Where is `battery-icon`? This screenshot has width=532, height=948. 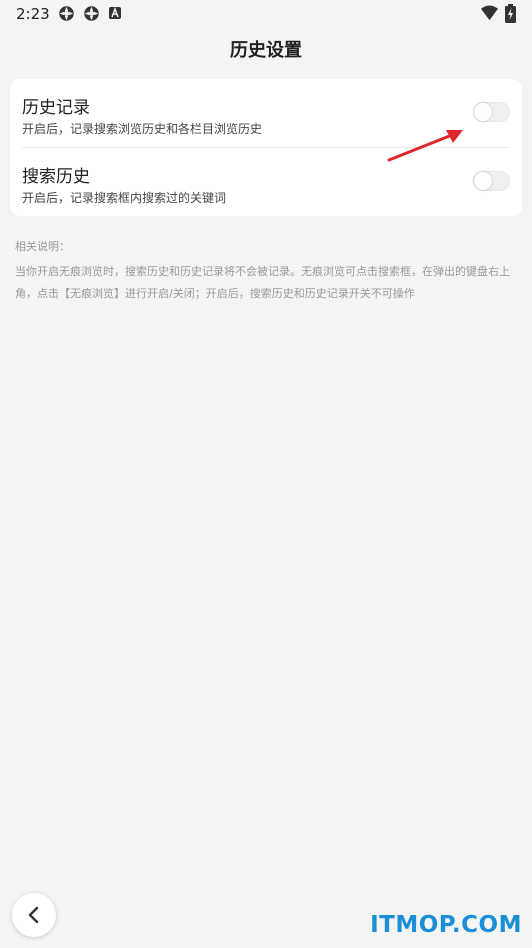 battery-icon is located at coordinates (510, 13).